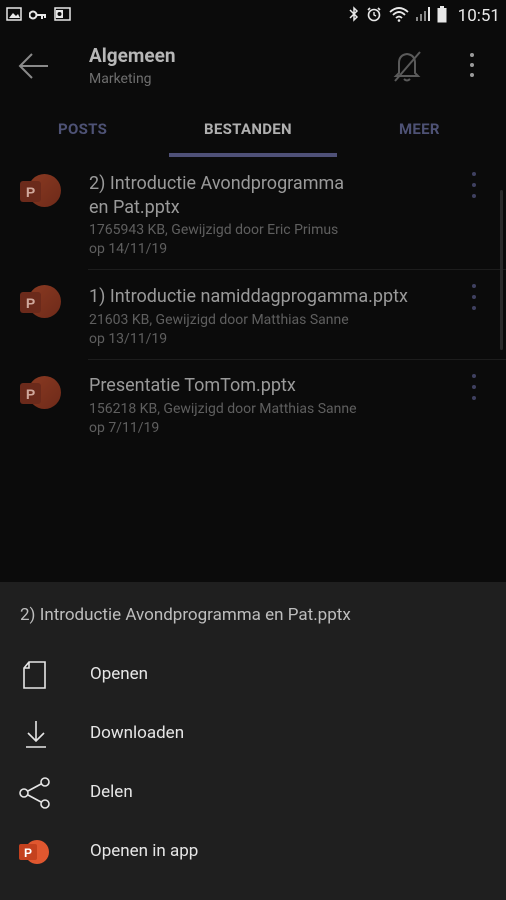  I want to click on document-icon, so click(35, 675).